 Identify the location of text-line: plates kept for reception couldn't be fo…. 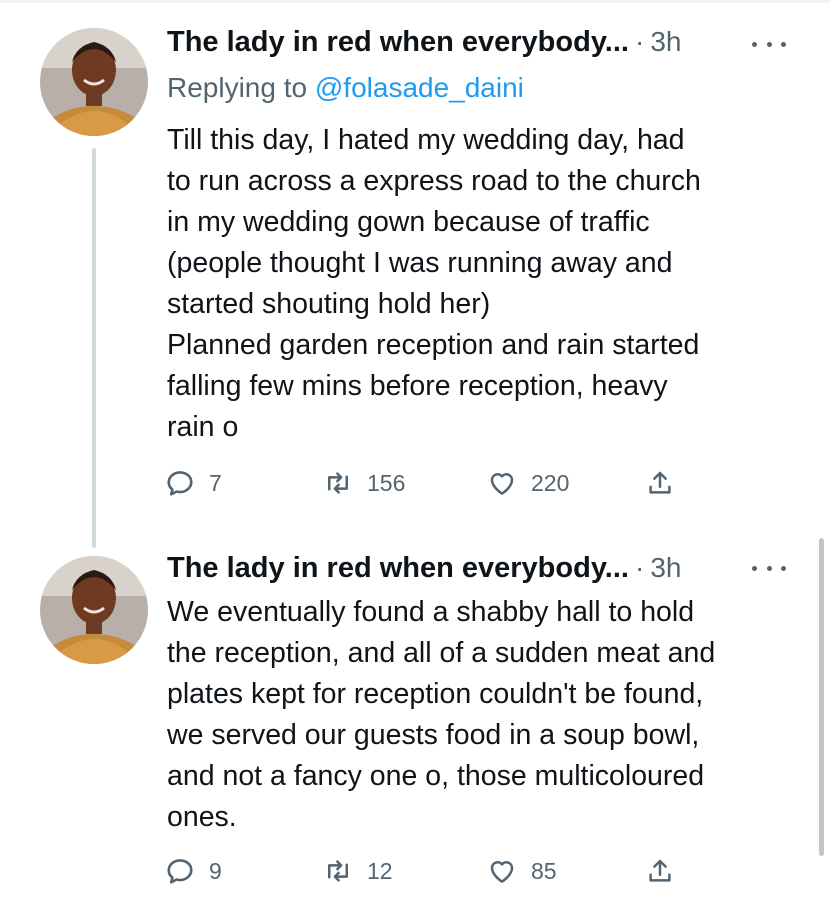
(435, 694).